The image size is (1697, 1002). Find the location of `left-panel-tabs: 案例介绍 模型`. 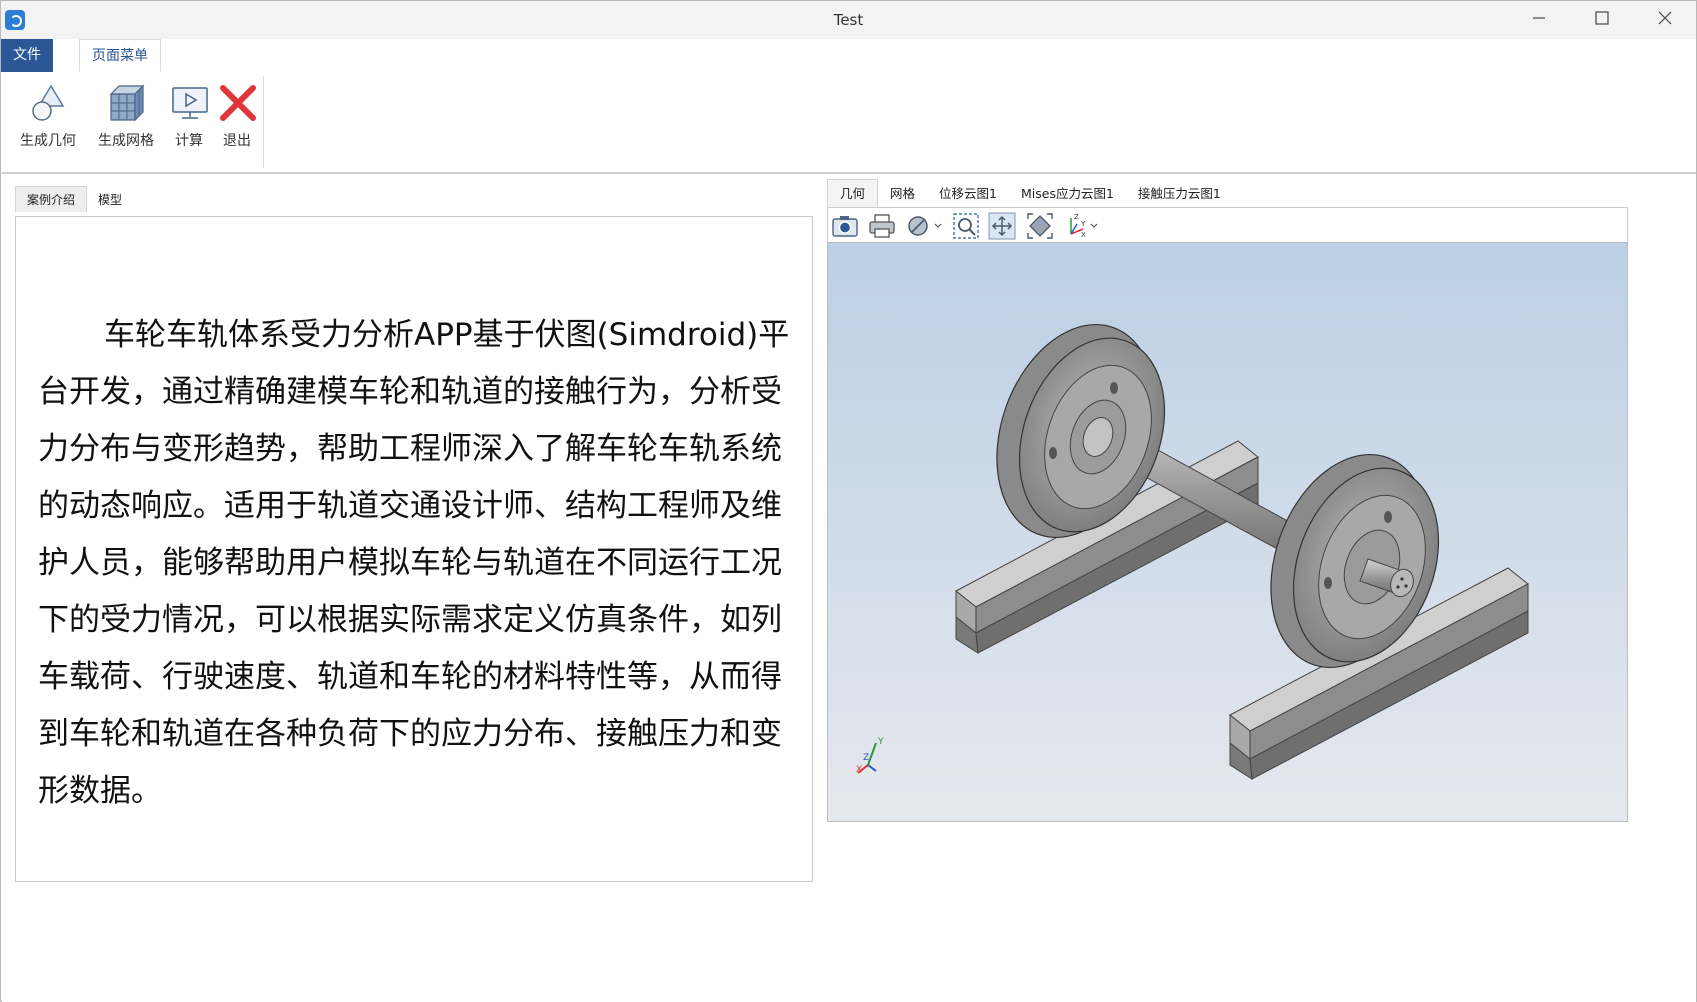

left-panel-tabs: 案例介绍 模型 is located at coordinates (74, 199).